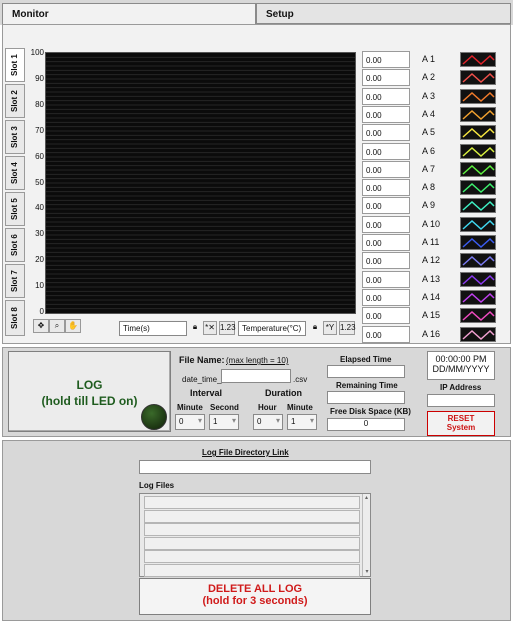 The image size is (513, 623). What do you see at coordinates (15, 173) in the screenshot?
I see `tab-slot-4: Slot 4` at bounding box center [15, 173].